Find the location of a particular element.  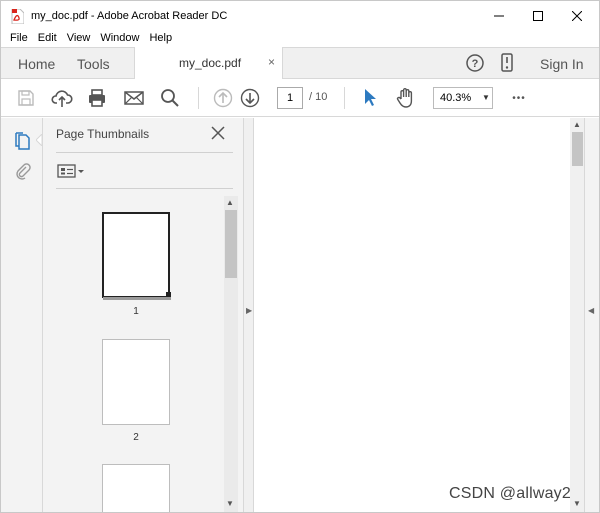

page-thumbnails-icon is located at coordinates (23, 141).